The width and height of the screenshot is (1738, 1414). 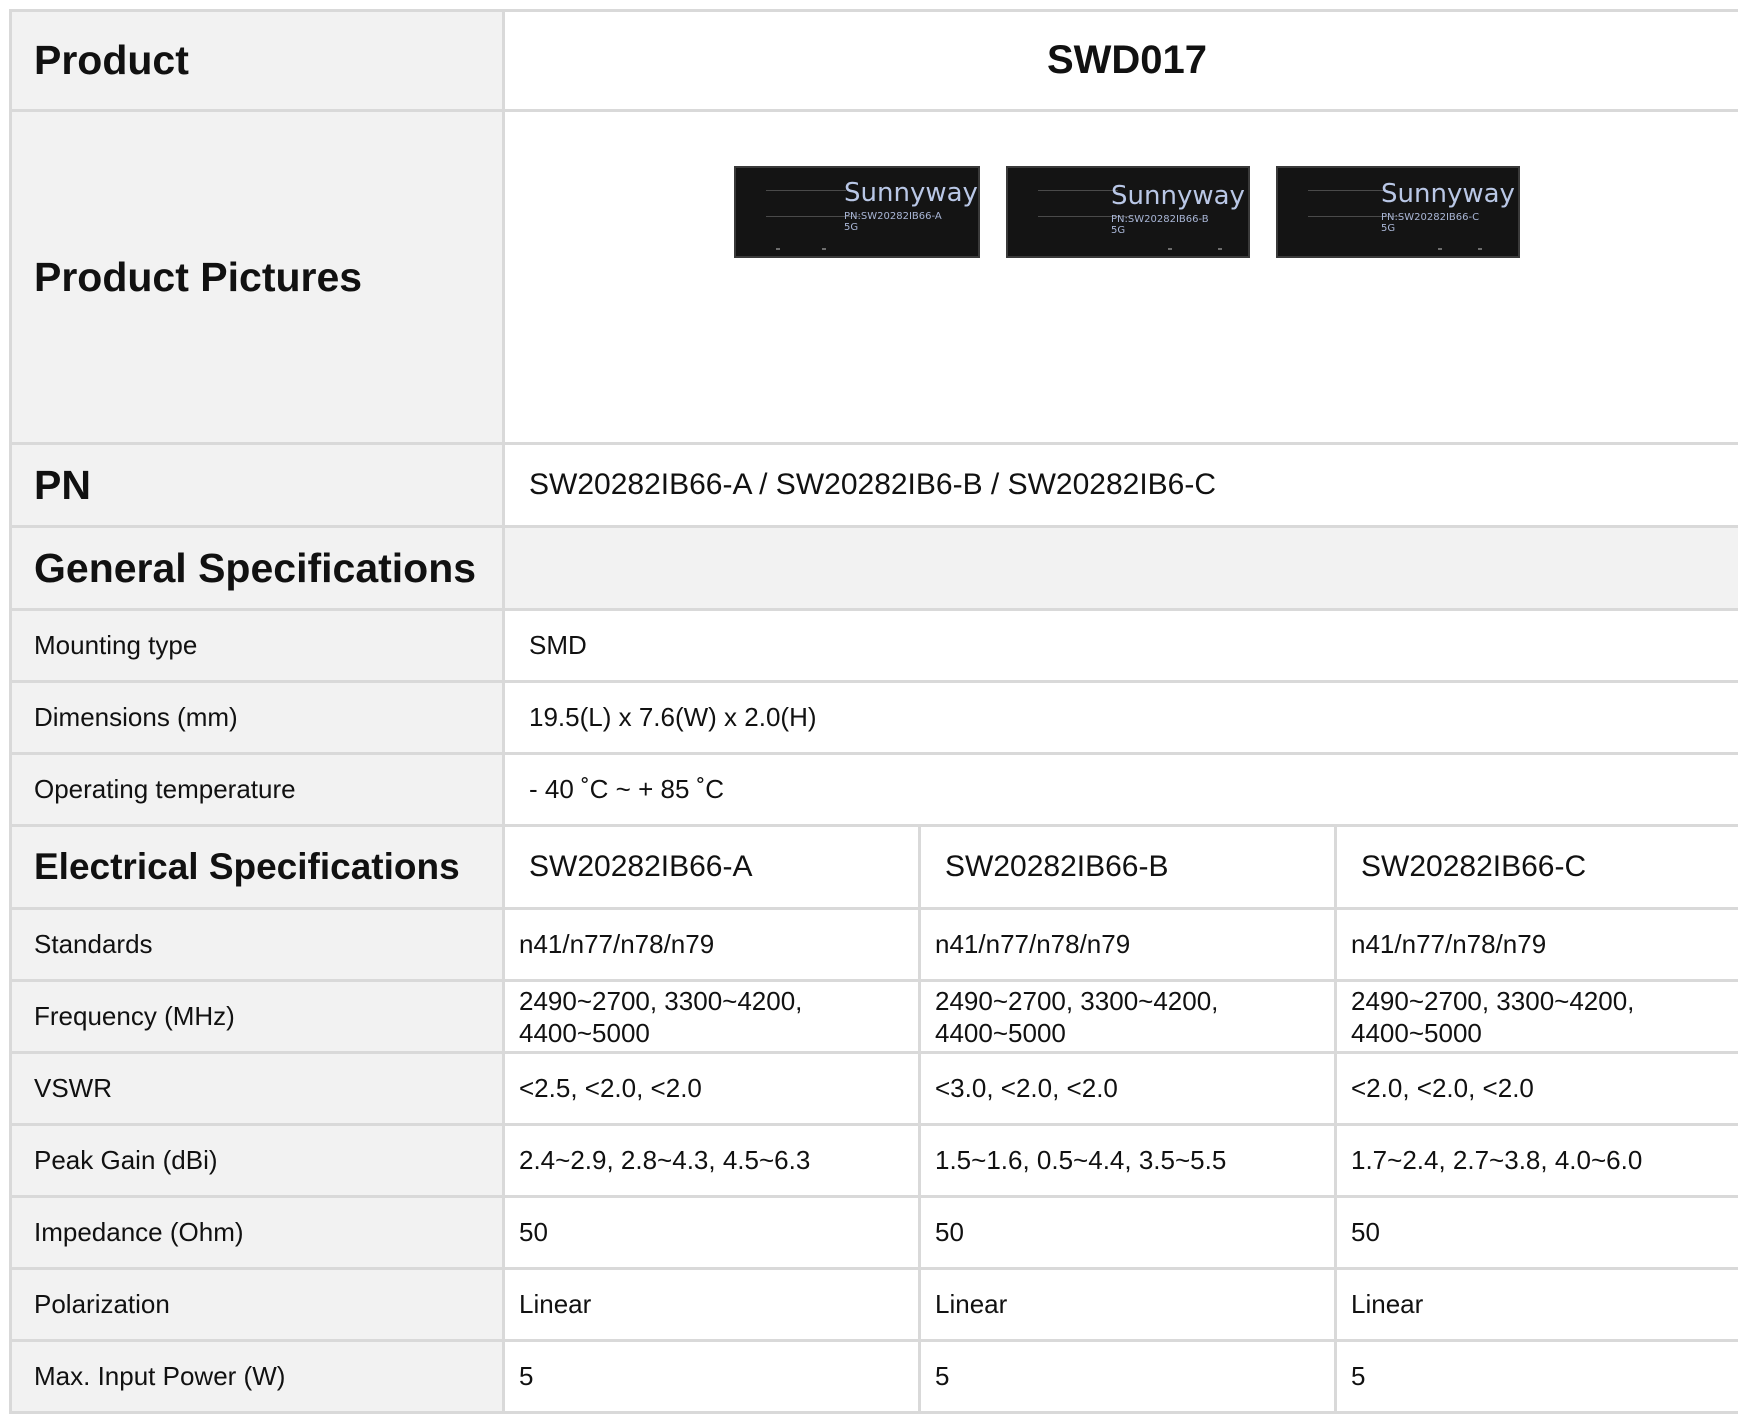 What do you see at coordinates (1128, 867) in the screenshot?
I see `electrical-column-b: SW20282IB66-B` at bounding box center [1128, 867].